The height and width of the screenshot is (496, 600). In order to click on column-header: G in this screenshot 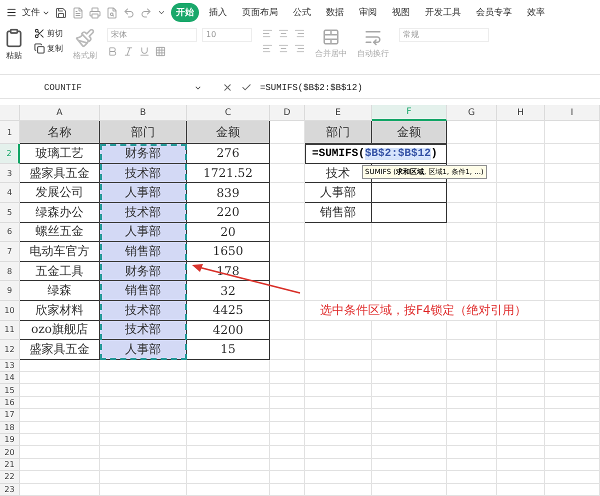, I will do `click(472, 113)`.